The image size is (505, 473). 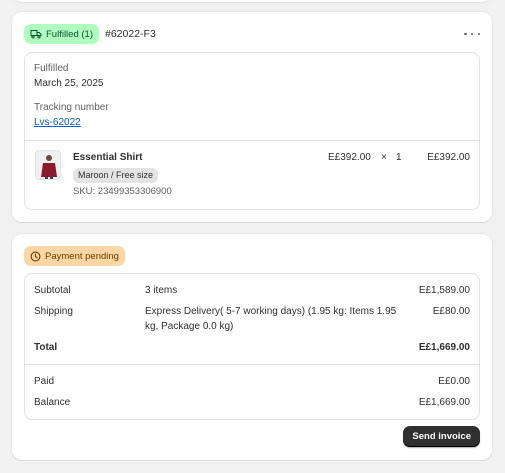 I want to click on total-label: Total, so click(x=46, y=347).